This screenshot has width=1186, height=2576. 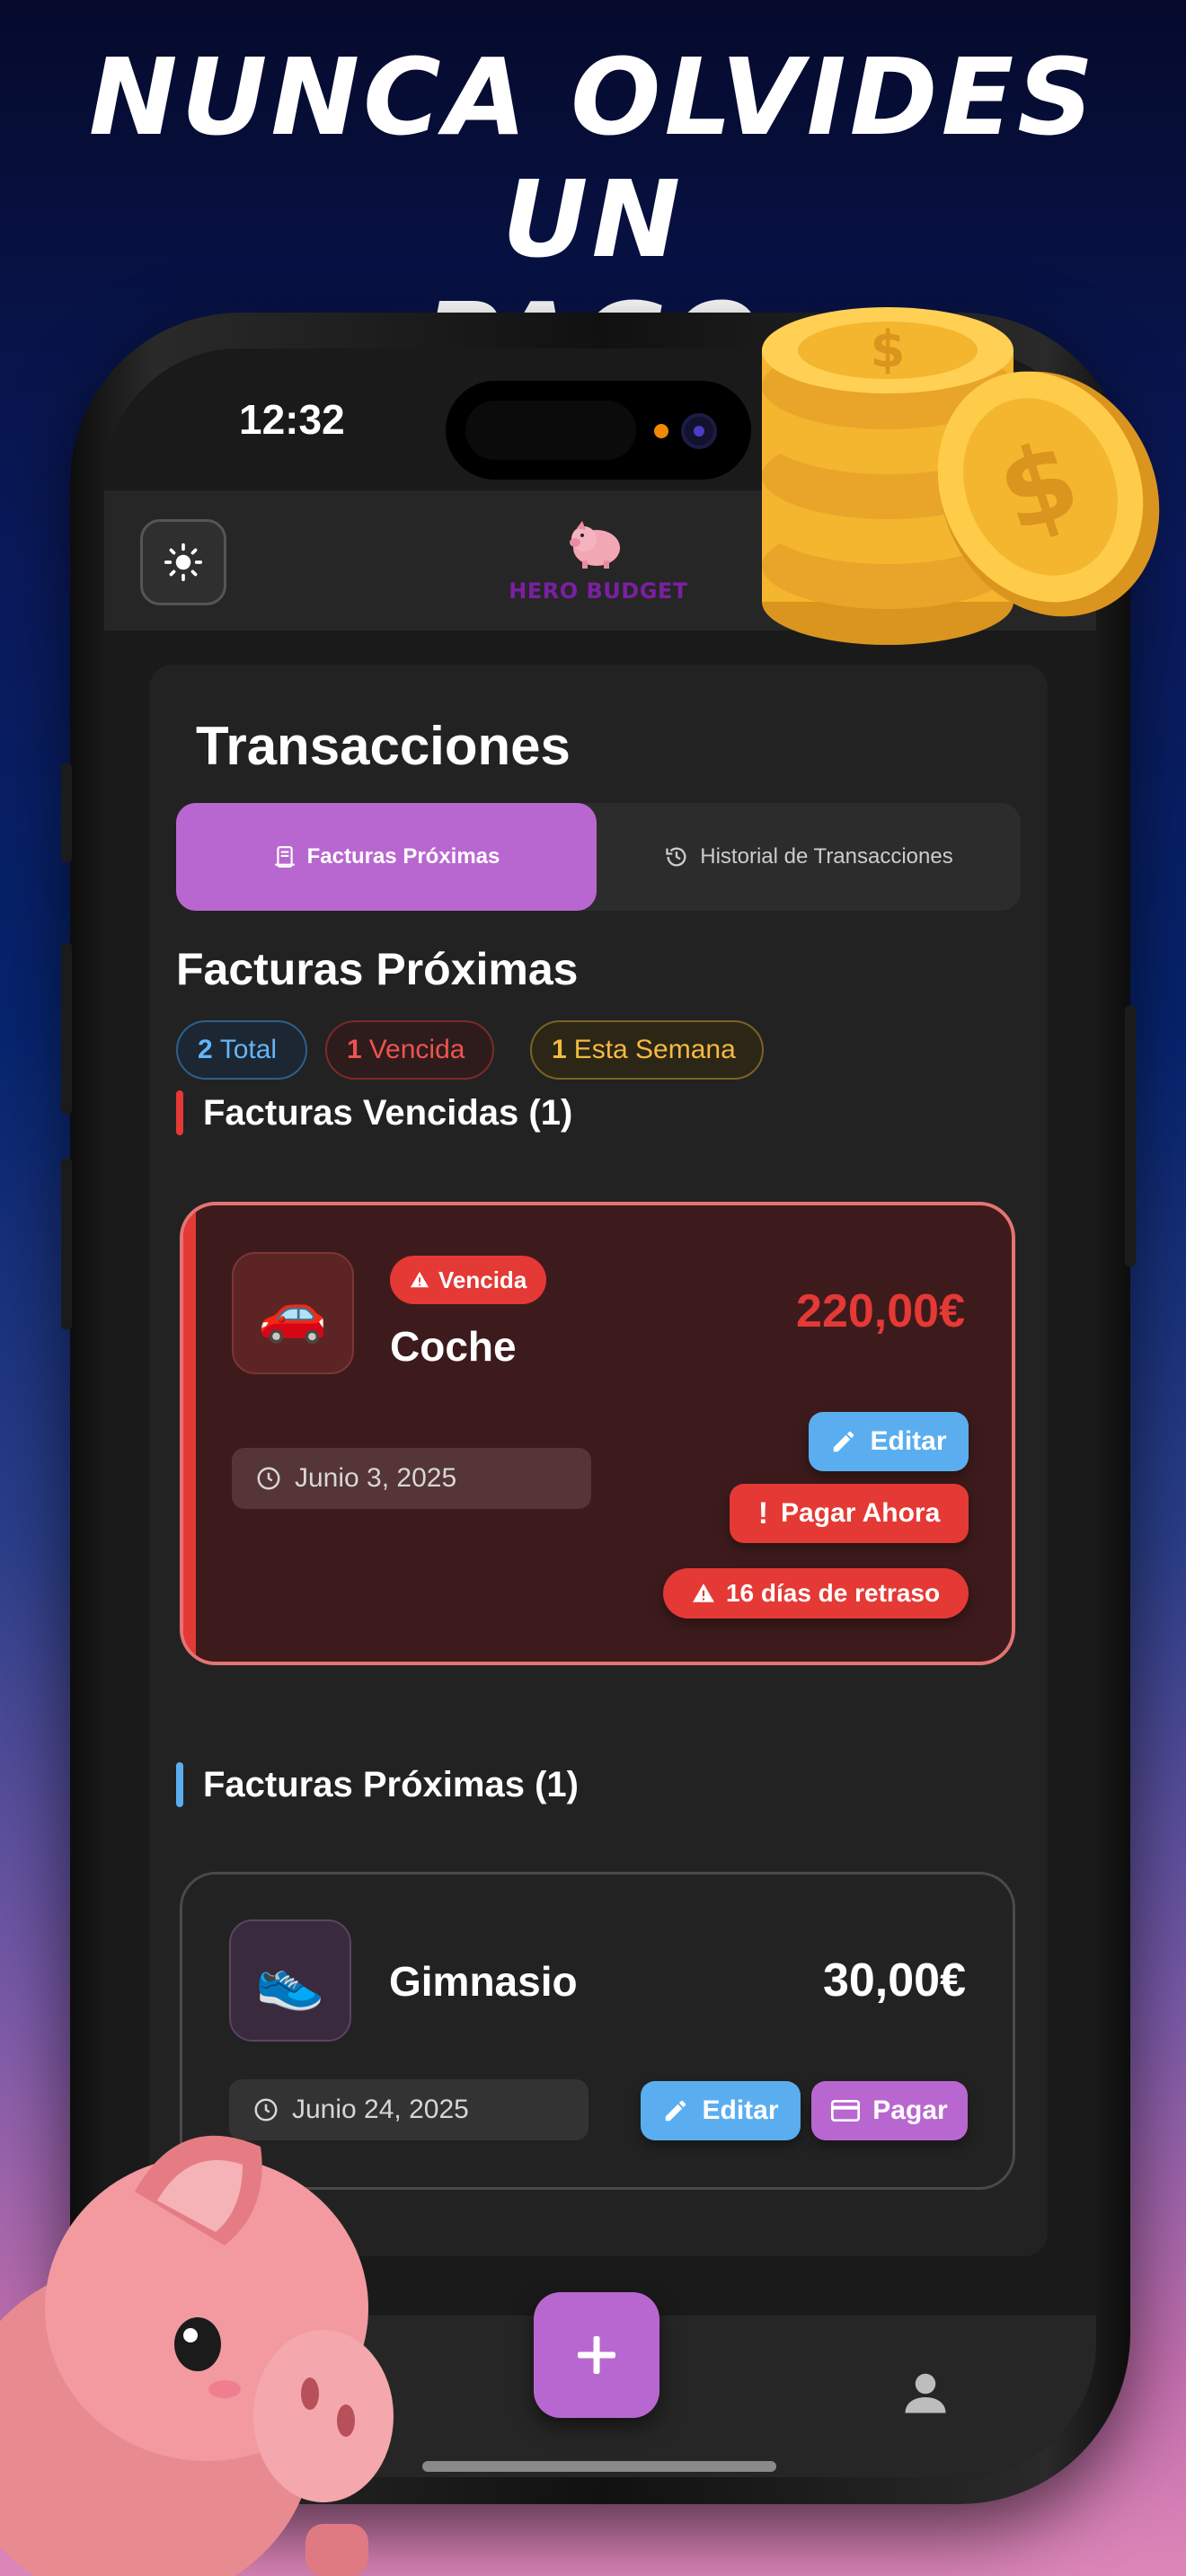 What do you see at coordinates (894, 1980) in the screenshot?
I see `bill-amount: 30,00€` at bounding box center [894, 1980].